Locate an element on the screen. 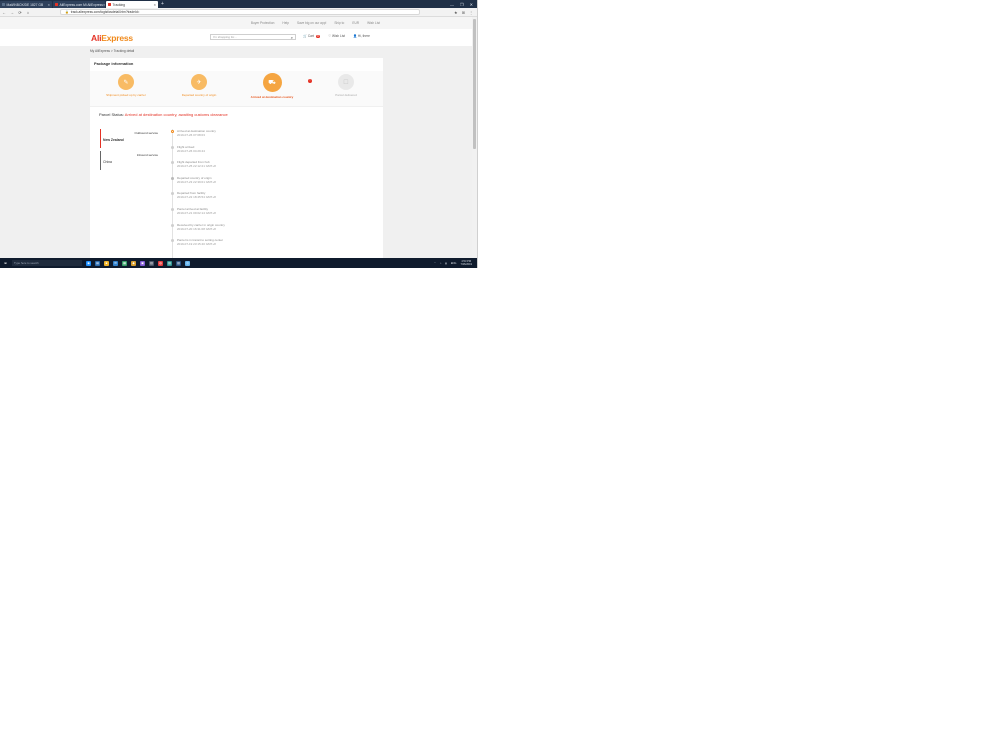  taskbar-clock: 4:53 PM 7/26/2019 is located at coordinates (466, 263).